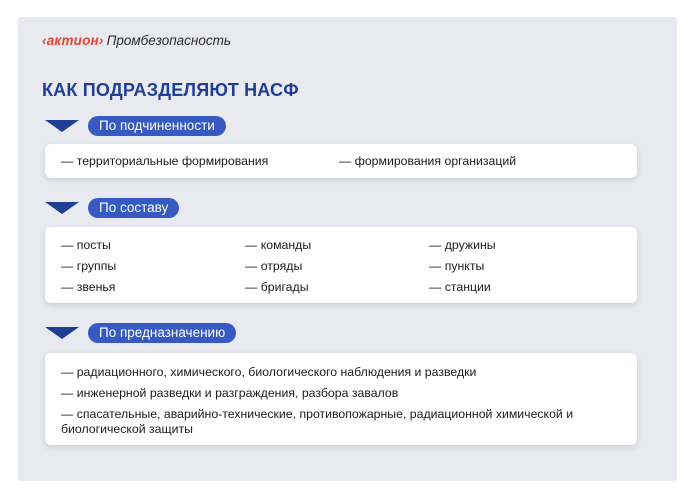 This screenshot has height=498, width=692. I want to click on list-item: — территориальные формирования, so click(165, 161).